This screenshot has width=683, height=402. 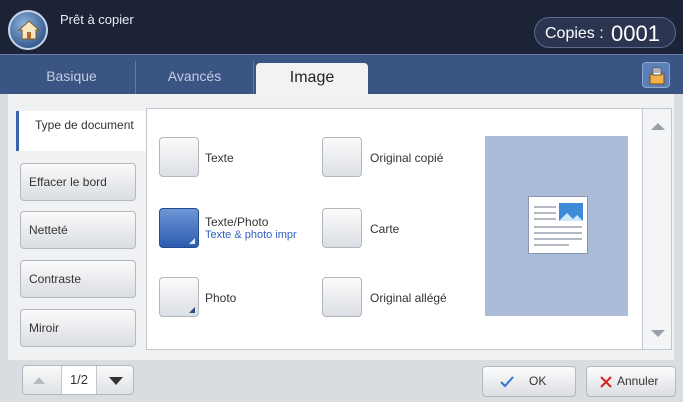 I want to click on close-icon, so click(x=606, y=382).